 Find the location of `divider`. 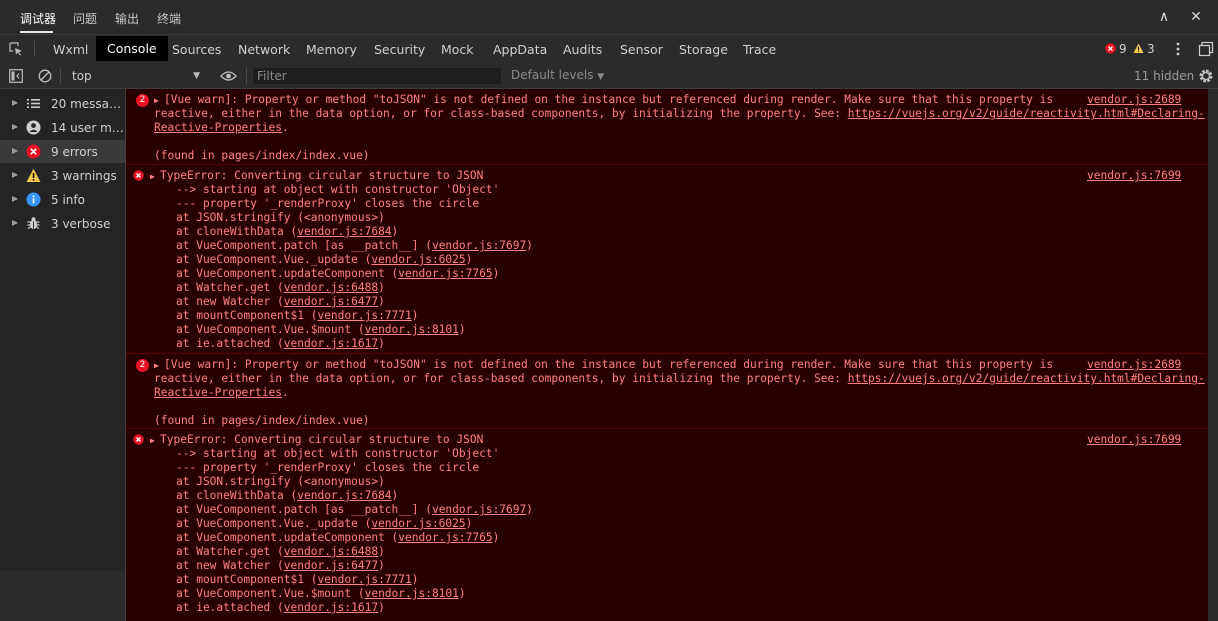

divider is located at coordinates (60, 76).